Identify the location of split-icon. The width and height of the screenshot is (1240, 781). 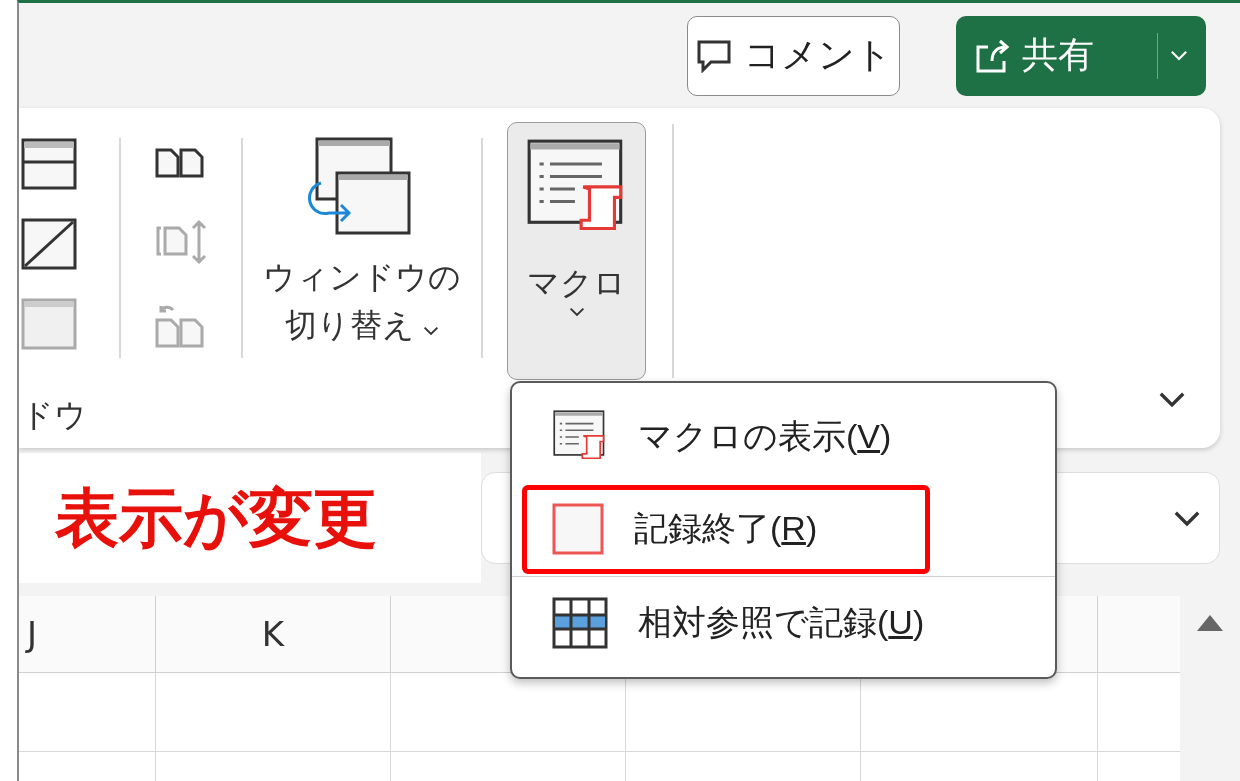
(49, 164).